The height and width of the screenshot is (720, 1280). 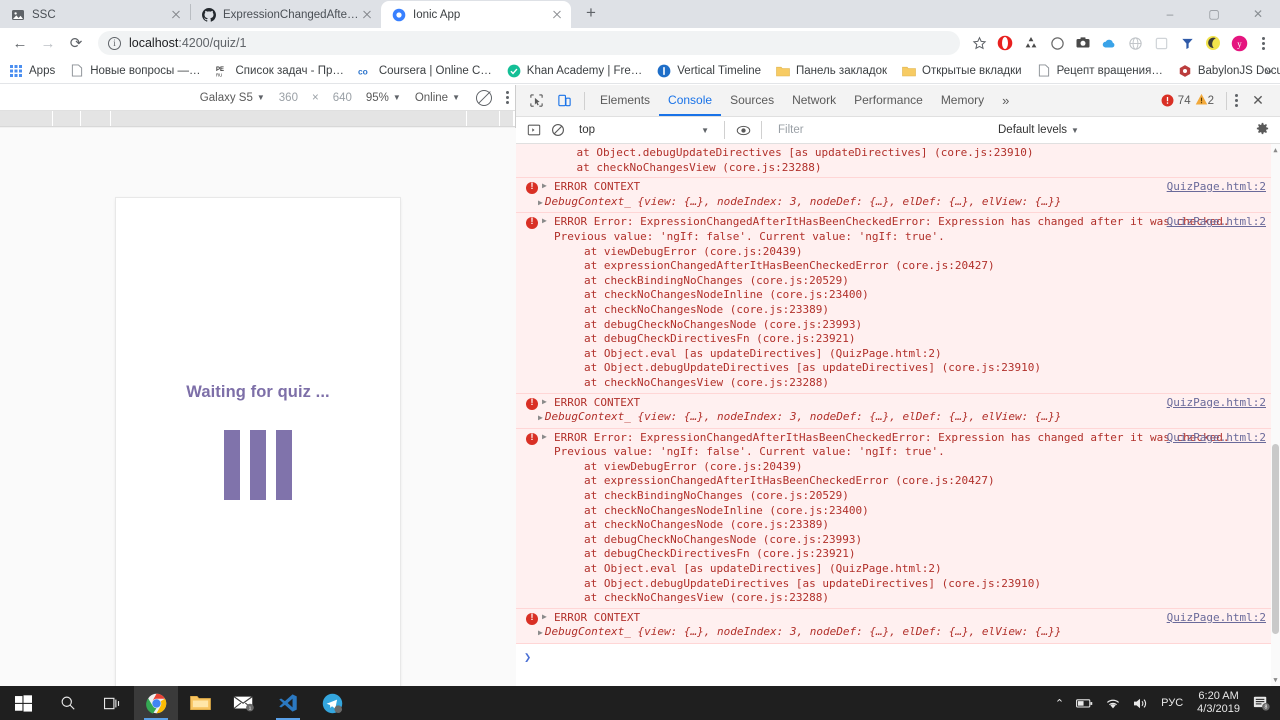 What do you see at coordinates (1214, 14) in the screenshot?
I see `maximize-icon: ▢` at bounding box center [1214, 14].